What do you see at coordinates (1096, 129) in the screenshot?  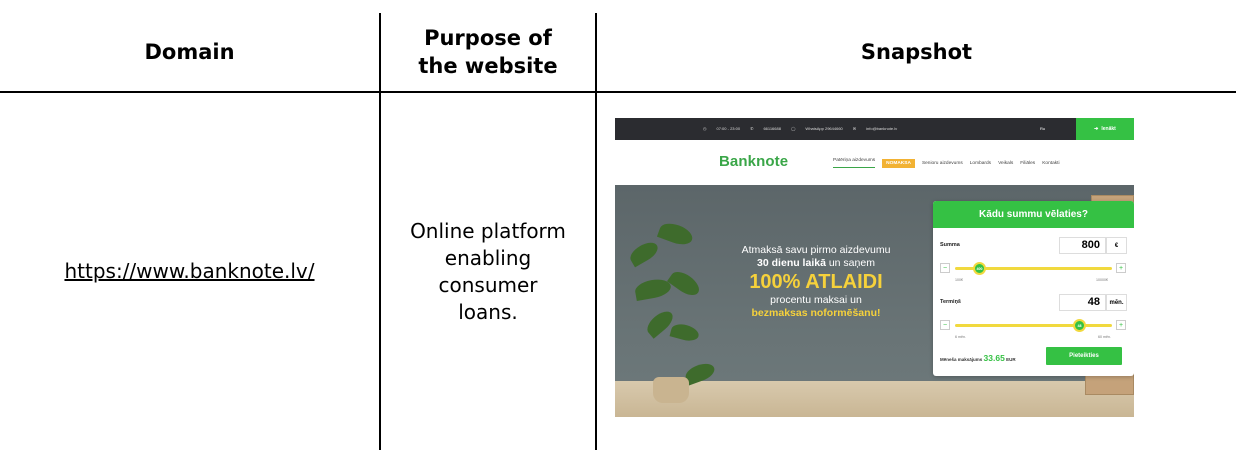 I see `login-icon: ➔` at bounding box center [1096, 129].